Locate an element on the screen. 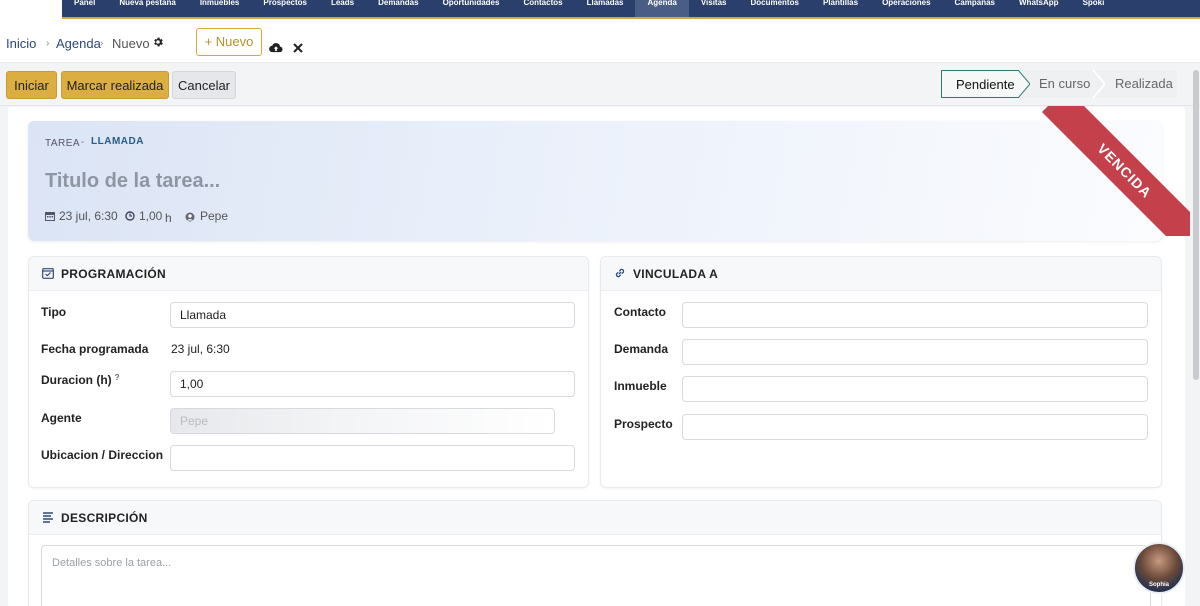 The height and width of the screenshot is (606, 1200). inmueble-field is located at coordinates (915, 389).